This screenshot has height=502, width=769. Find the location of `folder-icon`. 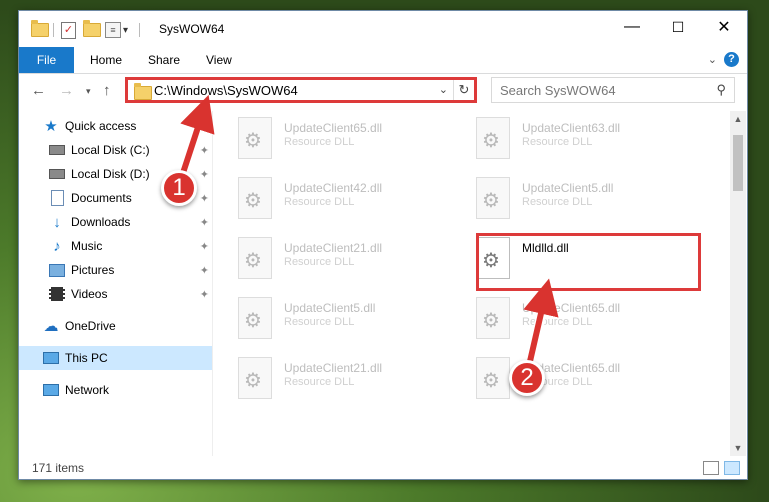

folder-icon is located at coordinates (40, 29).